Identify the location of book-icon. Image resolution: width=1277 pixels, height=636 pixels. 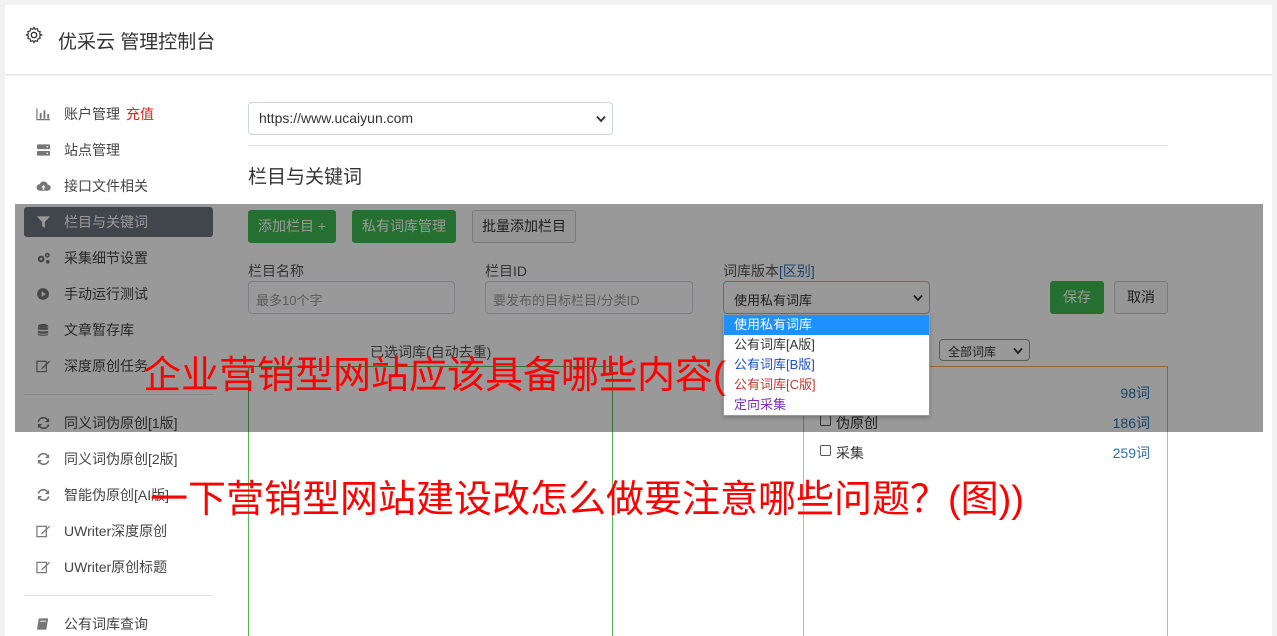
(42, 624).